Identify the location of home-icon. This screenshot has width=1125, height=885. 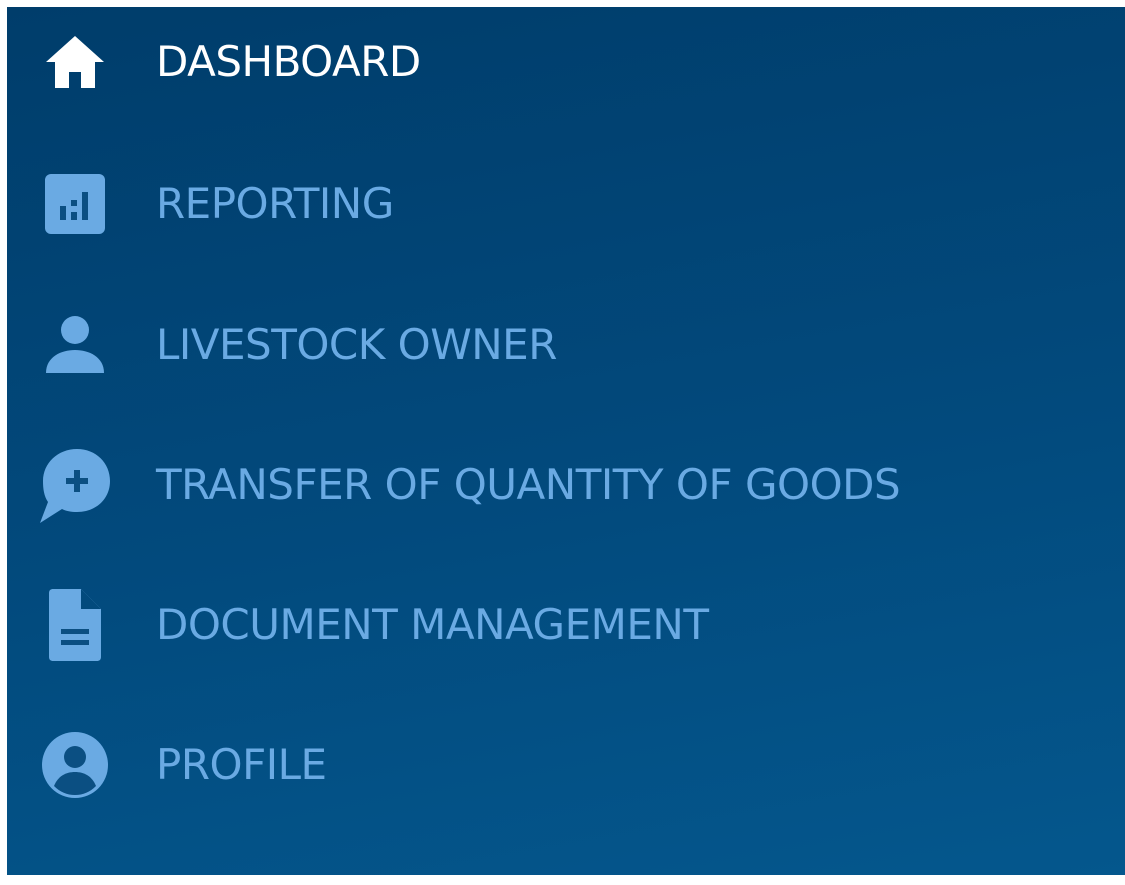
(75, 62).